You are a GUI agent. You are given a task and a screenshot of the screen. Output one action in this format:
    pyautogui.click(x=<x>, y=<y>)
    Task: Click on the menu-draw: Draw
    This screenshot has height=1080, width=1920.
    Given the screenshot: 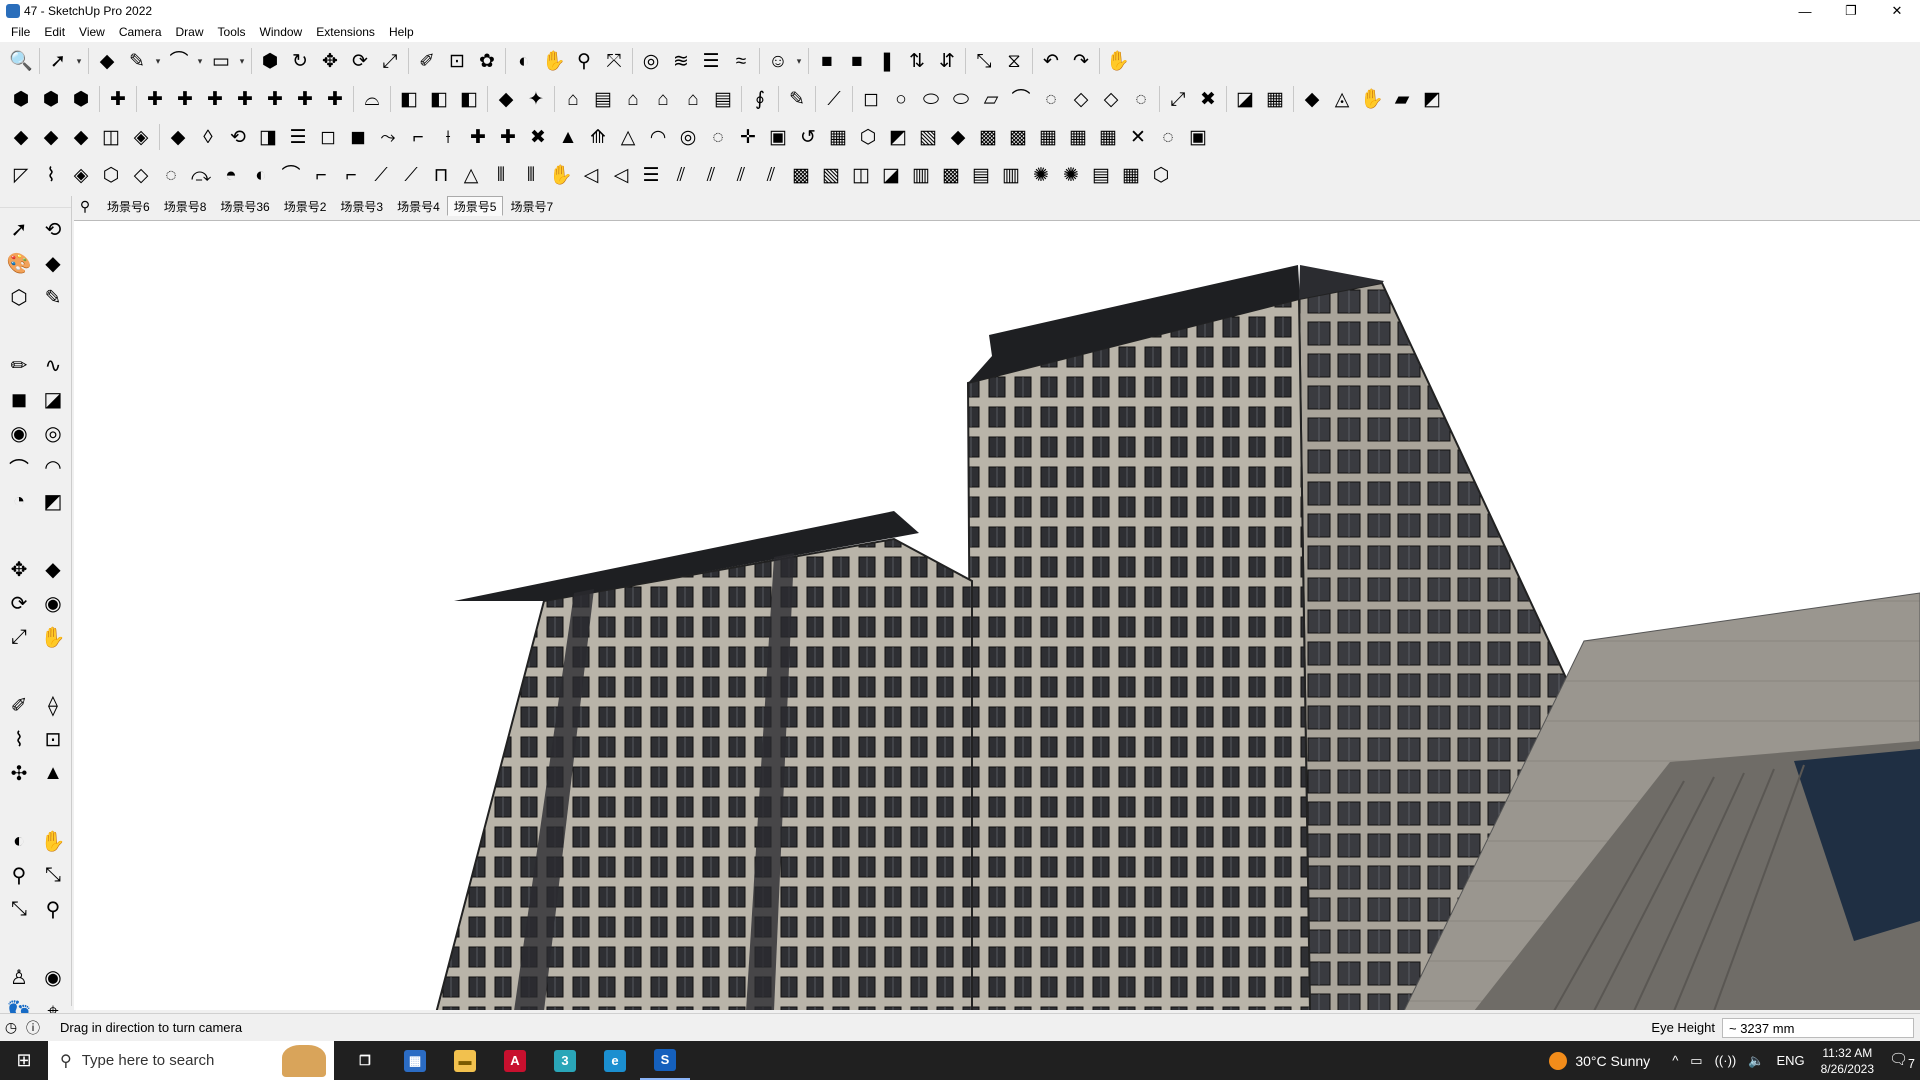 What is the action you would take?
    pyautogui.click(x=190, y=32)
    